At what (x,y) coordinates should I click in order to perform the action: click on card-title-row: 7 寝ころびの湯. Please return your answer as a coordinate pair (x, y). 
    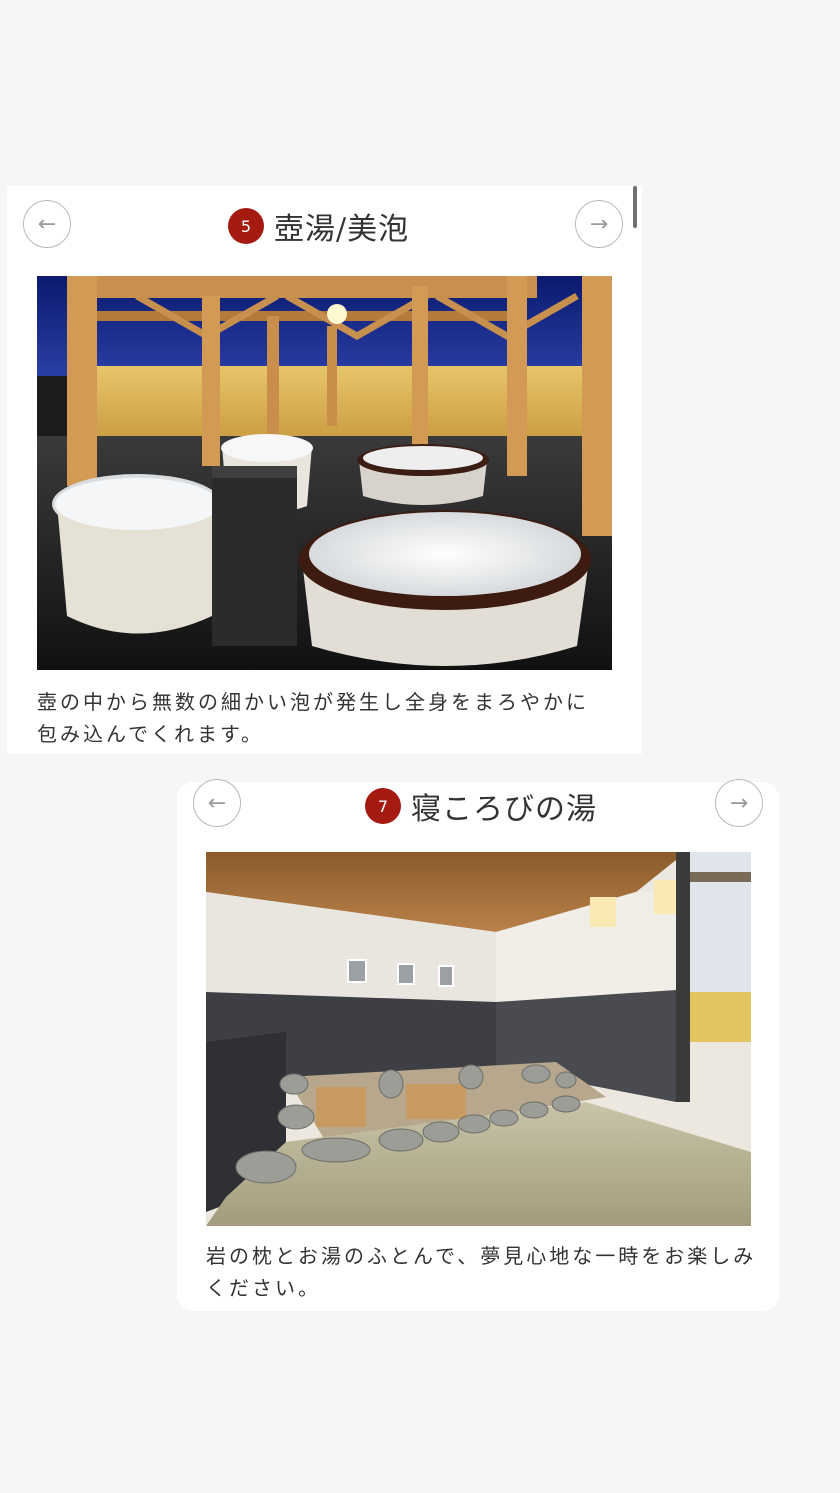
    Looking at the image, I should click on (481, 806).